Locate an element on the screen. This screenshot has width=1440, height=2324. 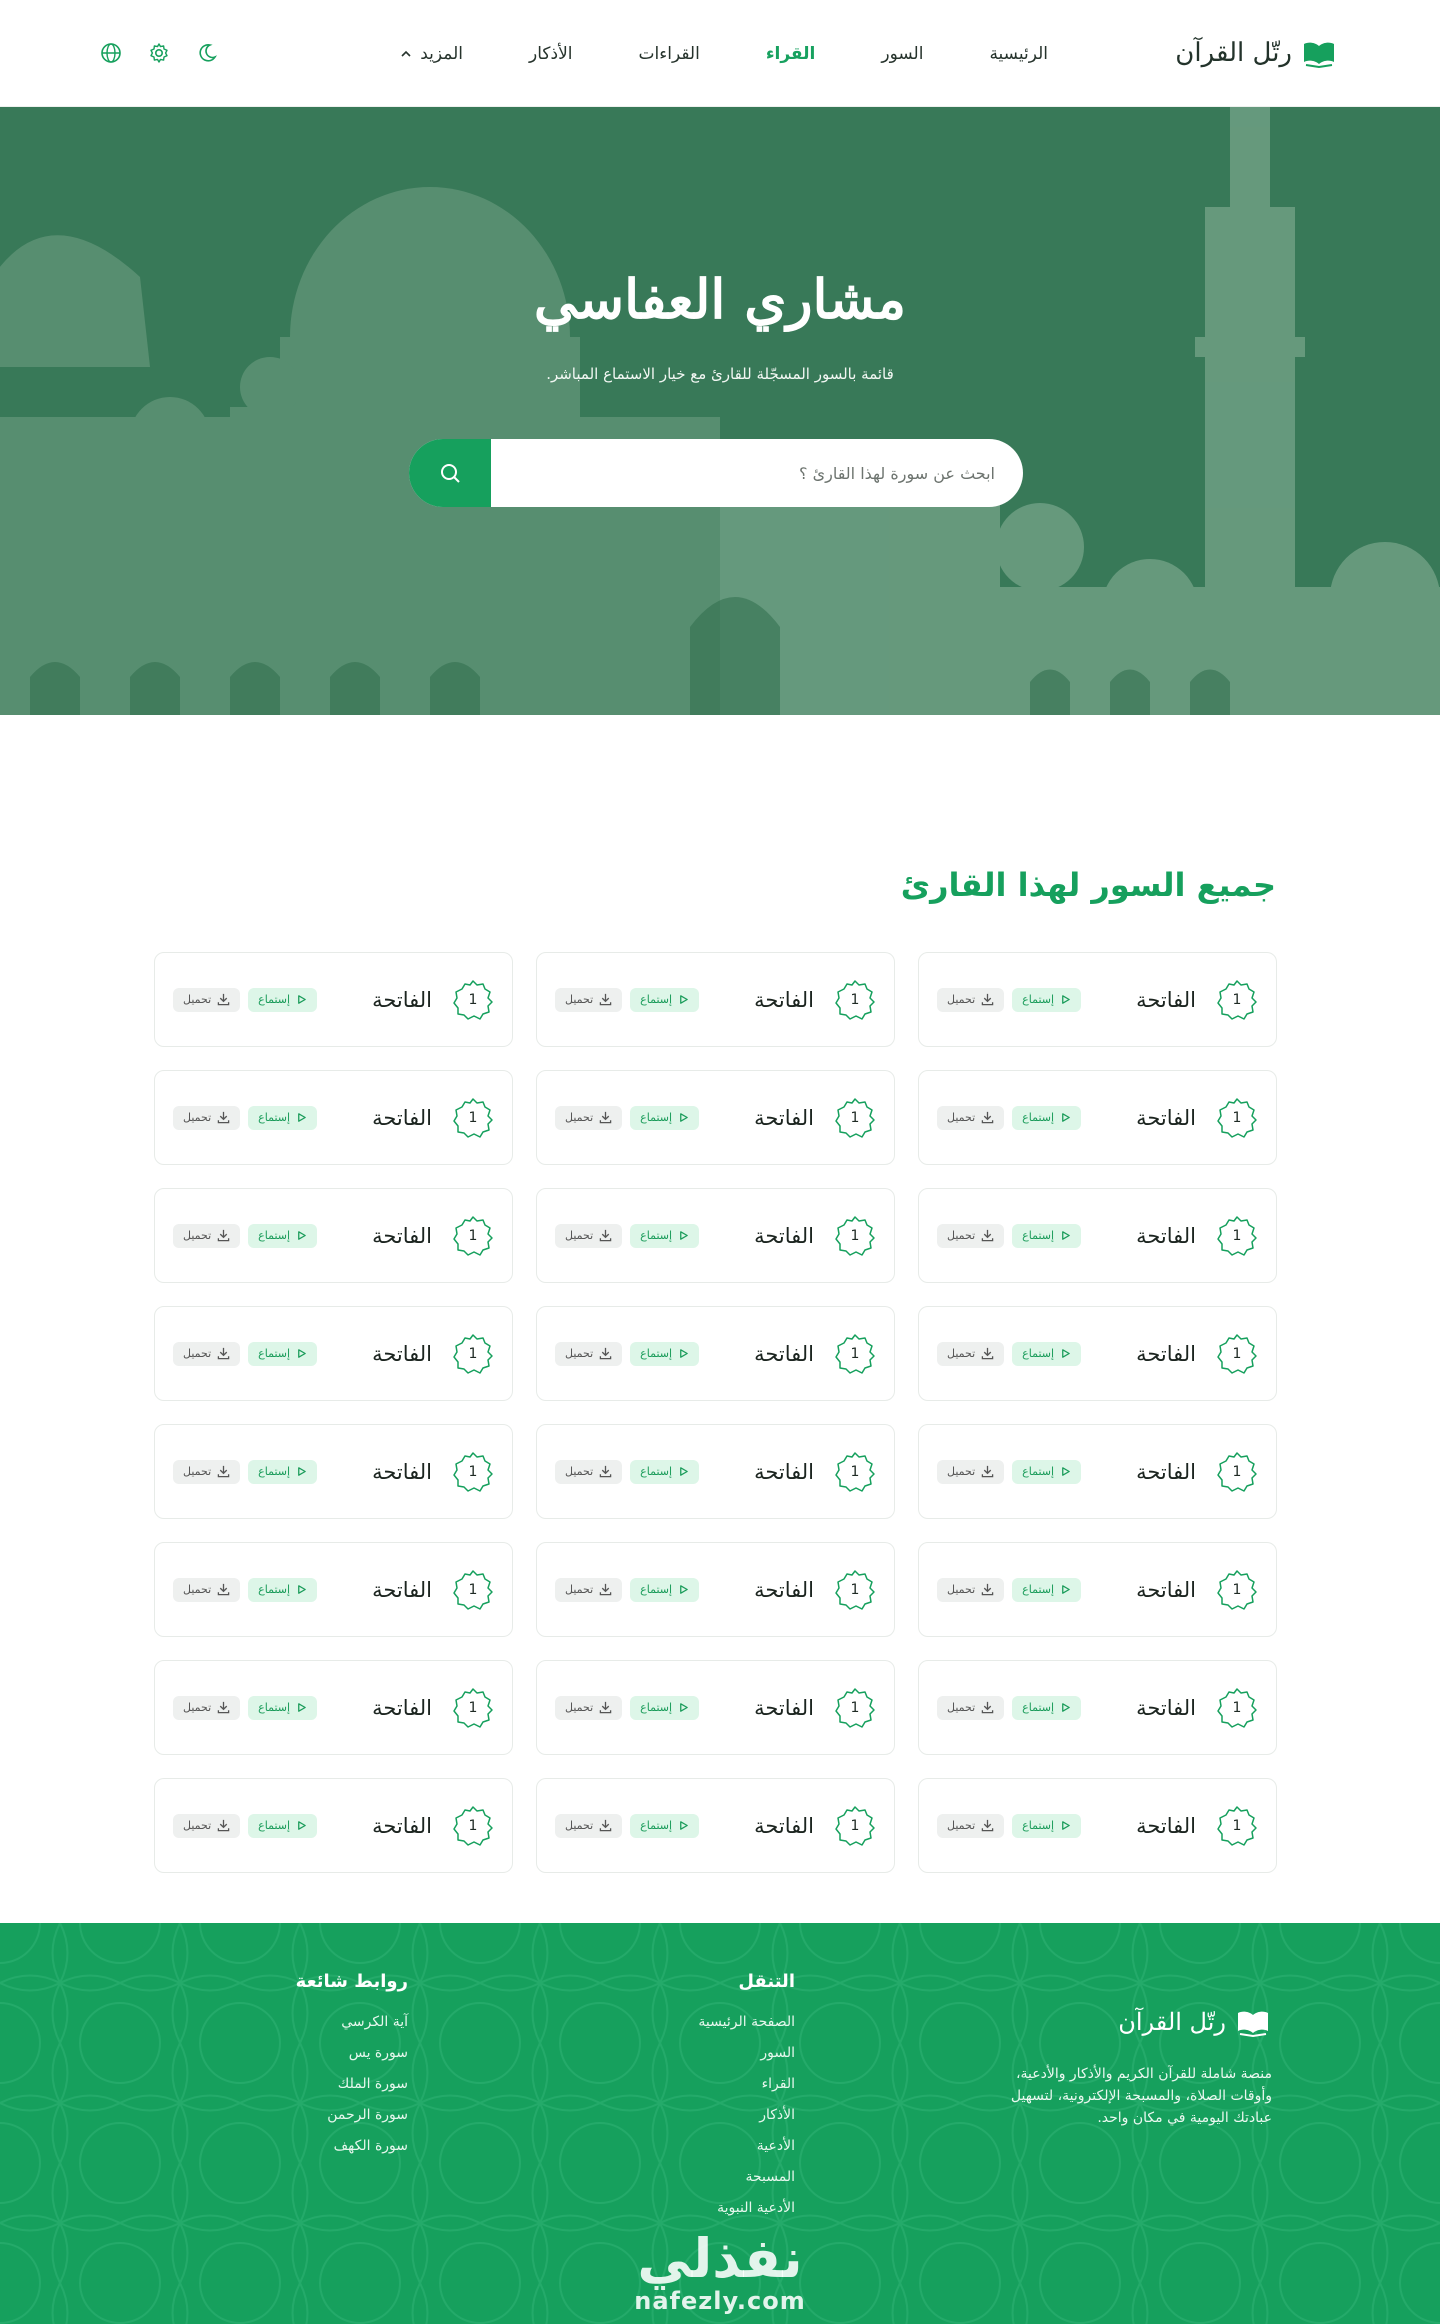
footer-link-home: الصفحة الرئيسية is located at coordinates (746, 2022).